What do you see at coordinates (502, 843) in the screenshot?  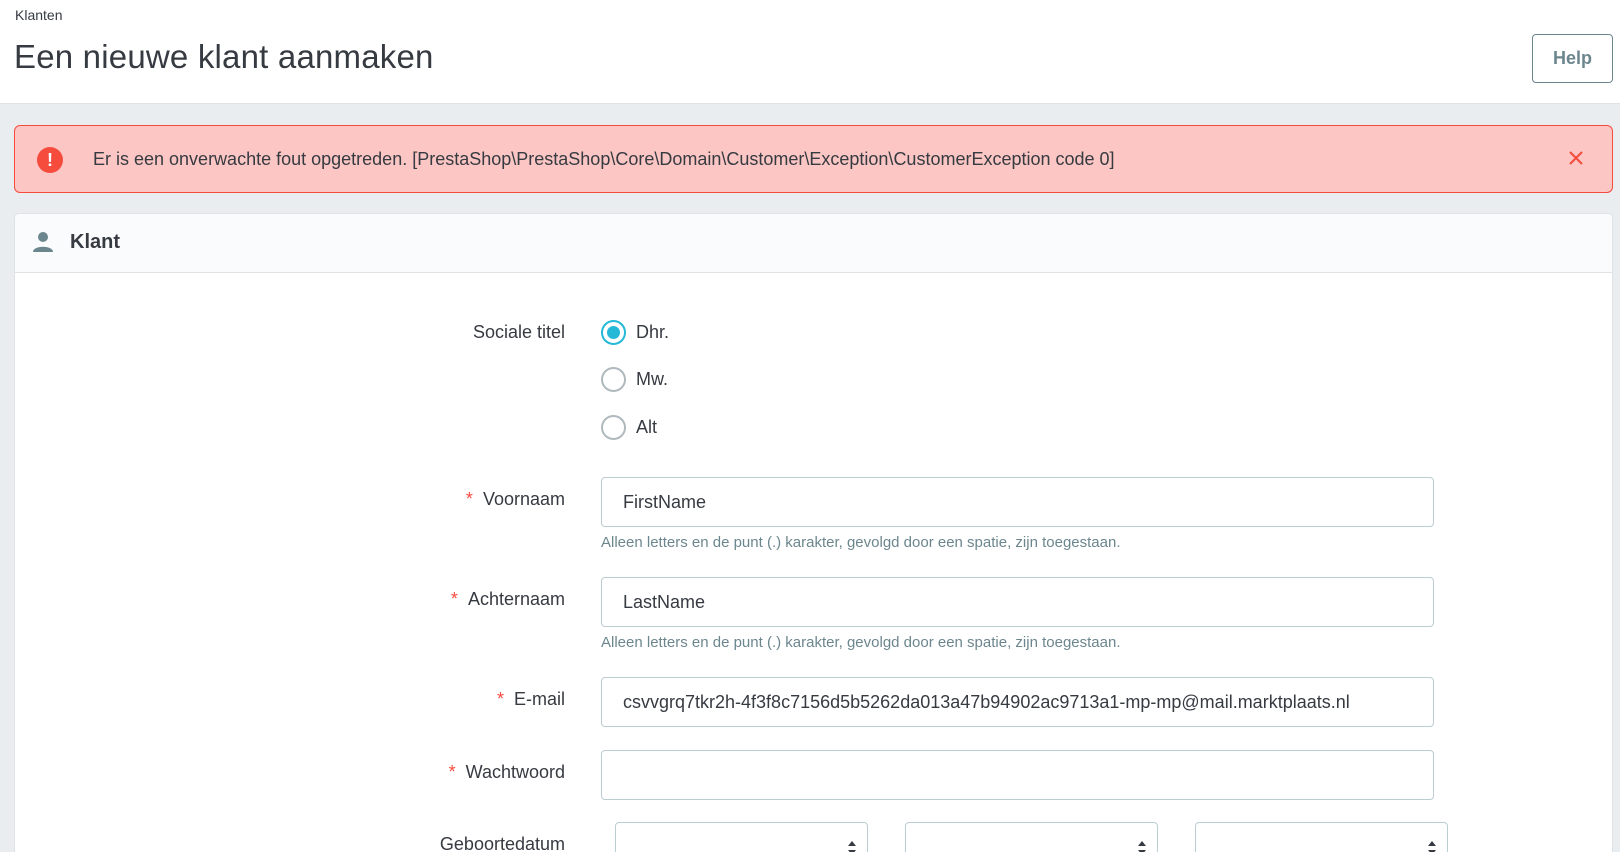 I see `birthday-label: Geboortedatum` at bounding box center [502, 843].